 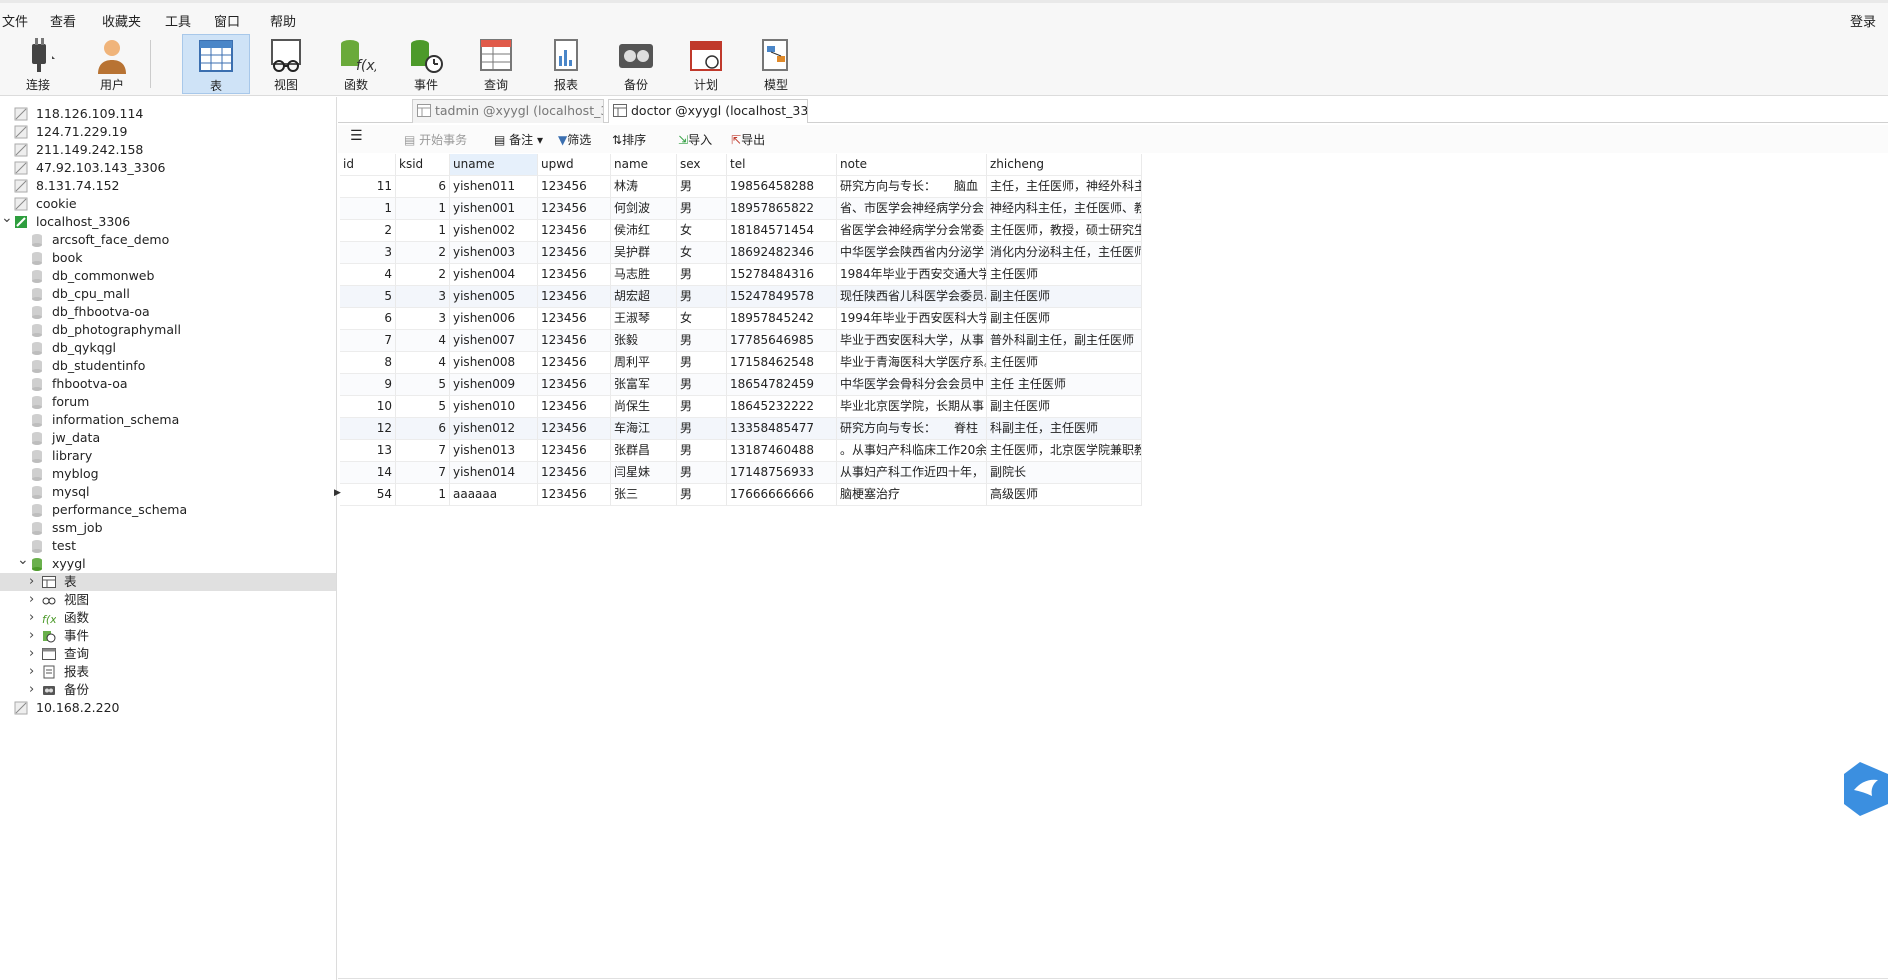 What do you see at coordinates (168, 618) in the screenshot?
I see `tree-item: › f(x) 函数` at bounding box center [168, 618].